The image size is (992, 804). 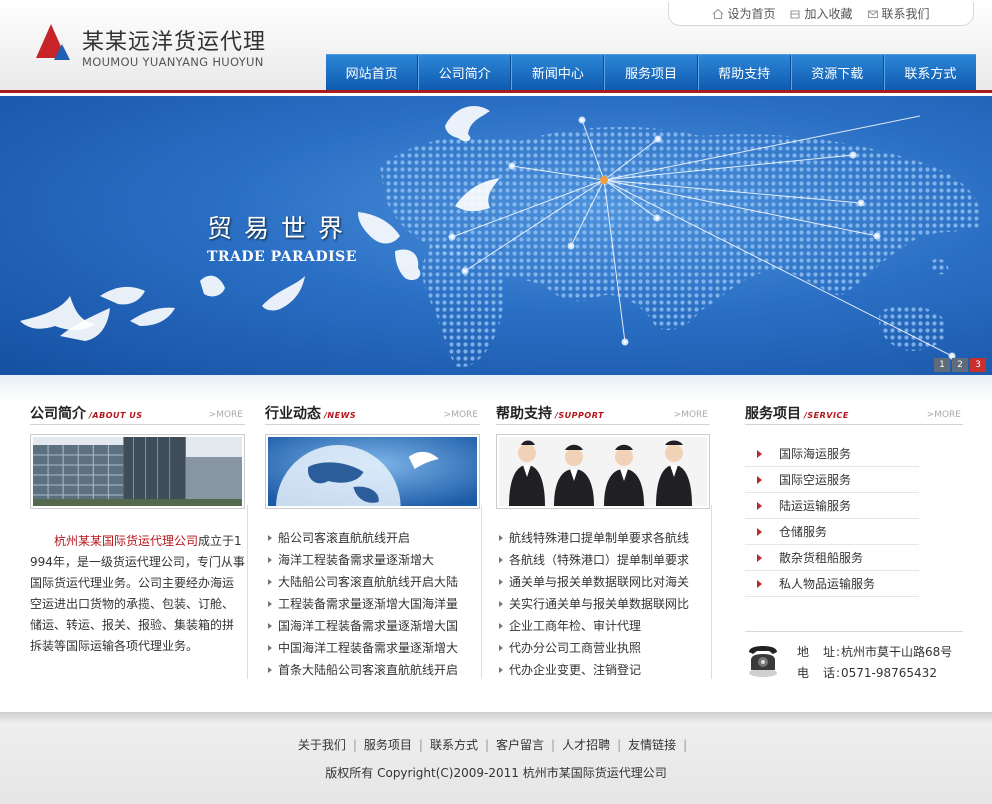 What do you see at coordinates (174, 42) in the screenshot?
I see `site-name: 某某远洋货运代理` at bounding box center [174, 42].